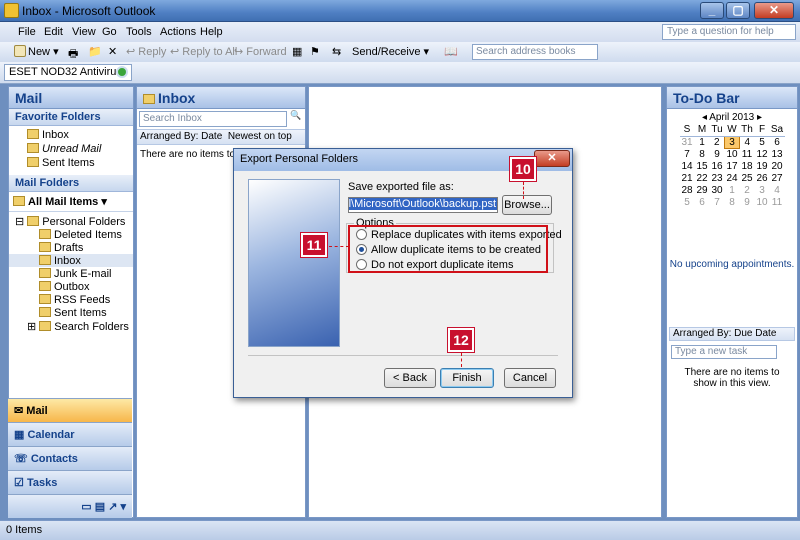 The image size is (800, 540). What do you see at coordinates (71, 234) in the screenshot?
I see `folder-deleted-items: Deleted Items` at bounding box center [71, 234].